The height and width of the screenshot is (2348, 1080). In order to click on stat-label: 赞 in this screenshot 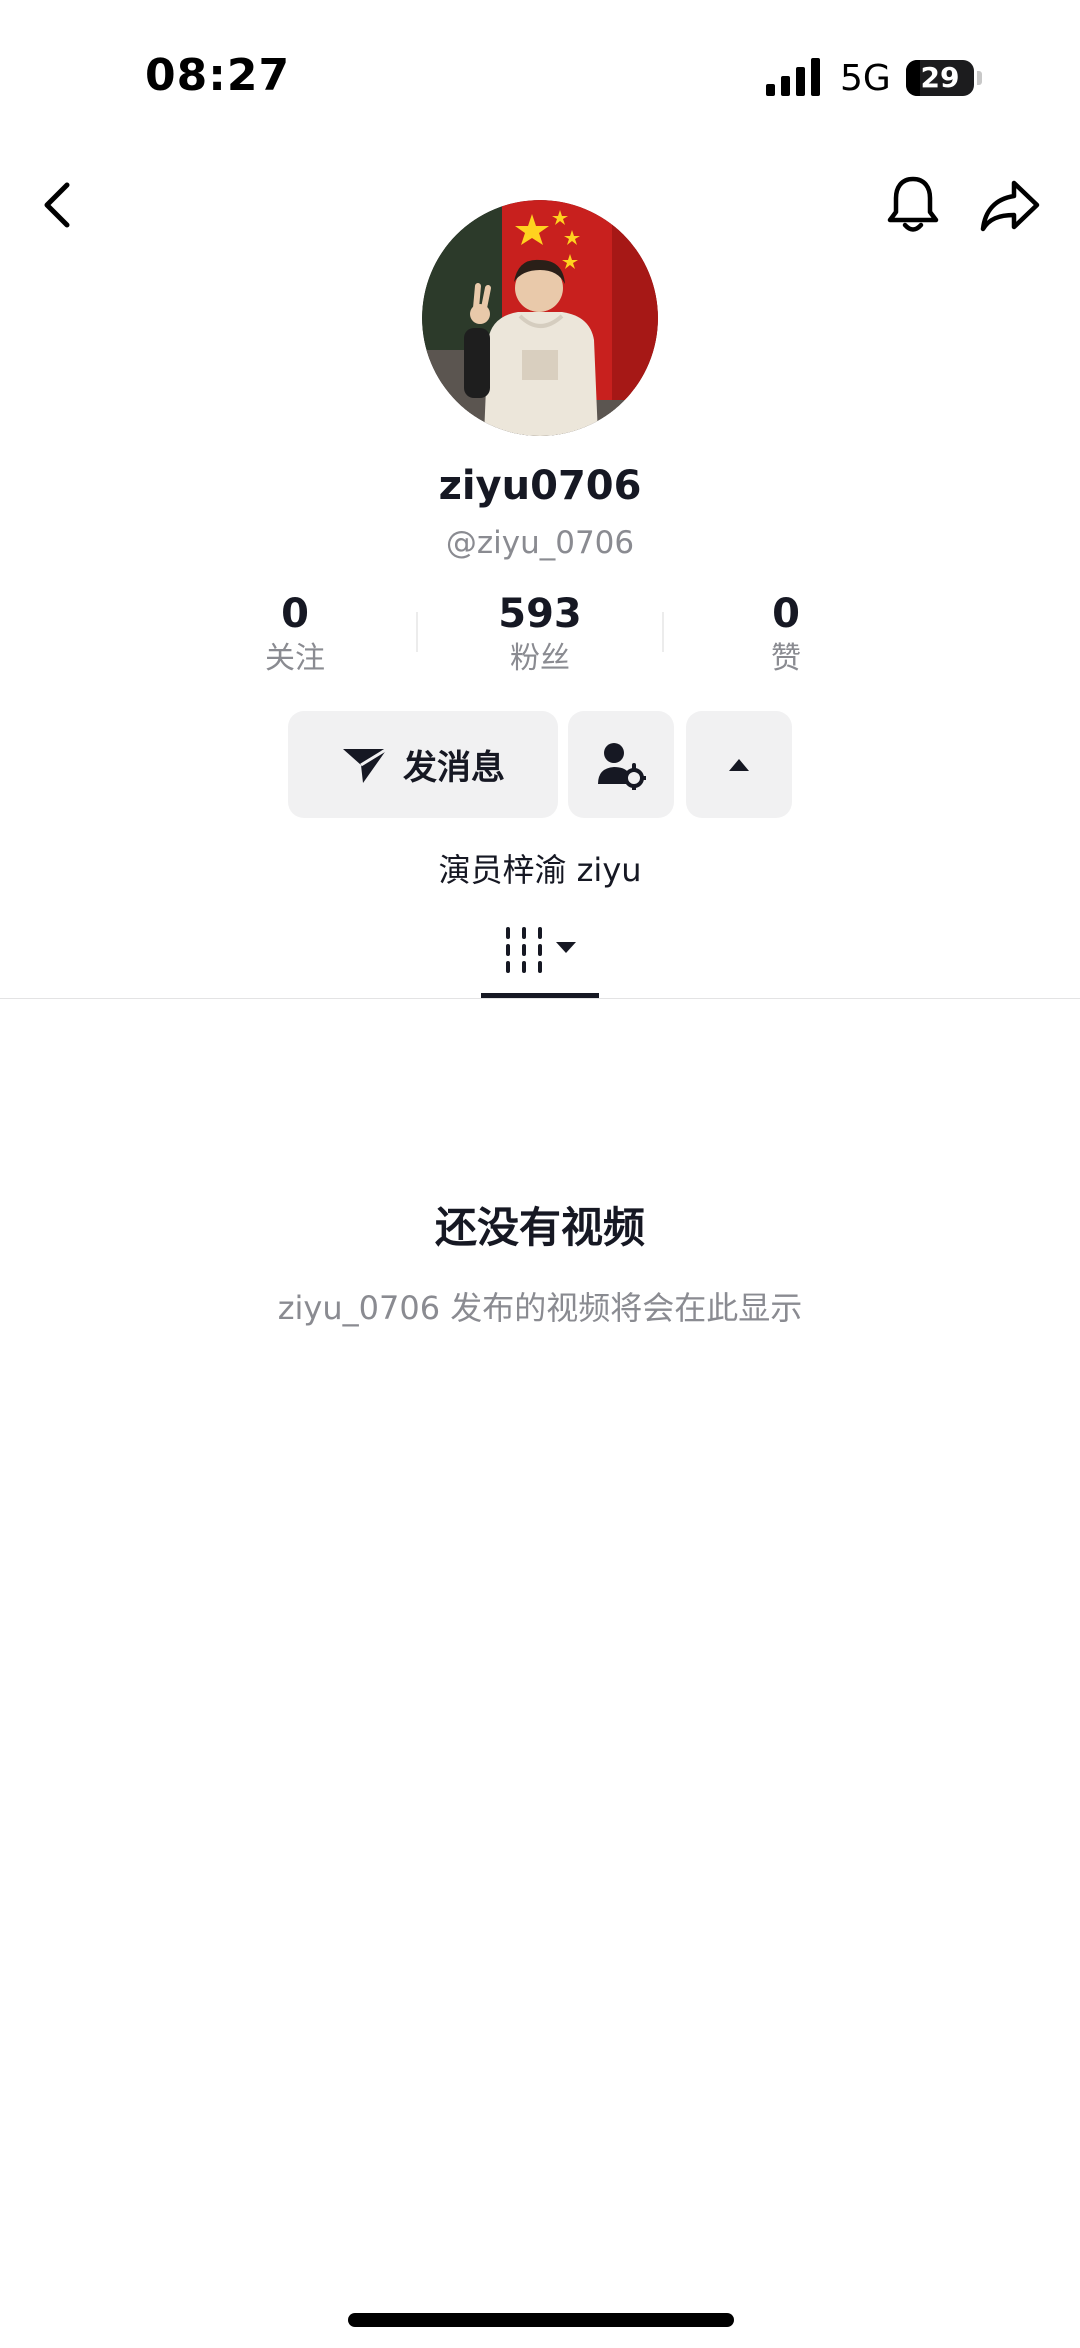, I will do `click(786, 658)`.